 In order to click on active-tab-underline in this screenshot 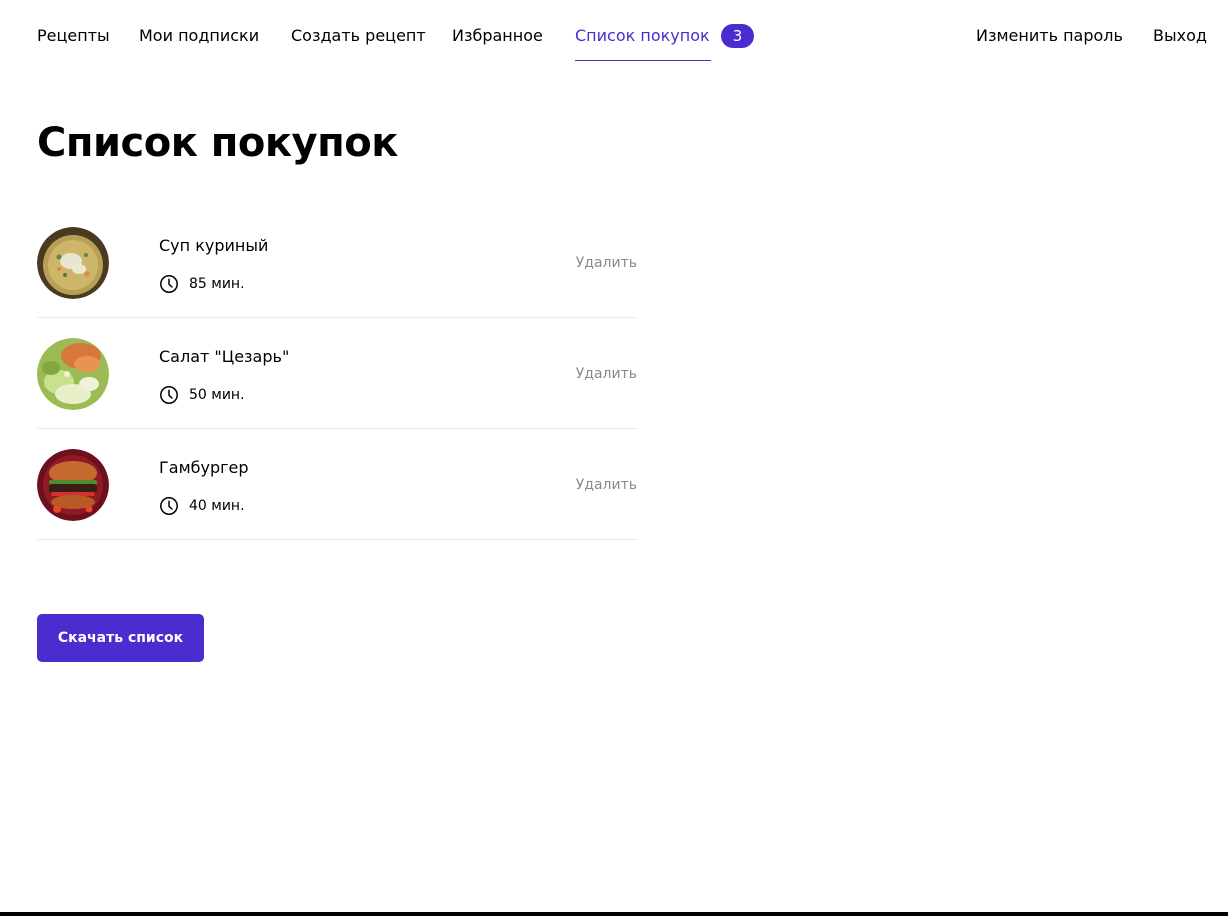, I will do `click(643, 60)`.